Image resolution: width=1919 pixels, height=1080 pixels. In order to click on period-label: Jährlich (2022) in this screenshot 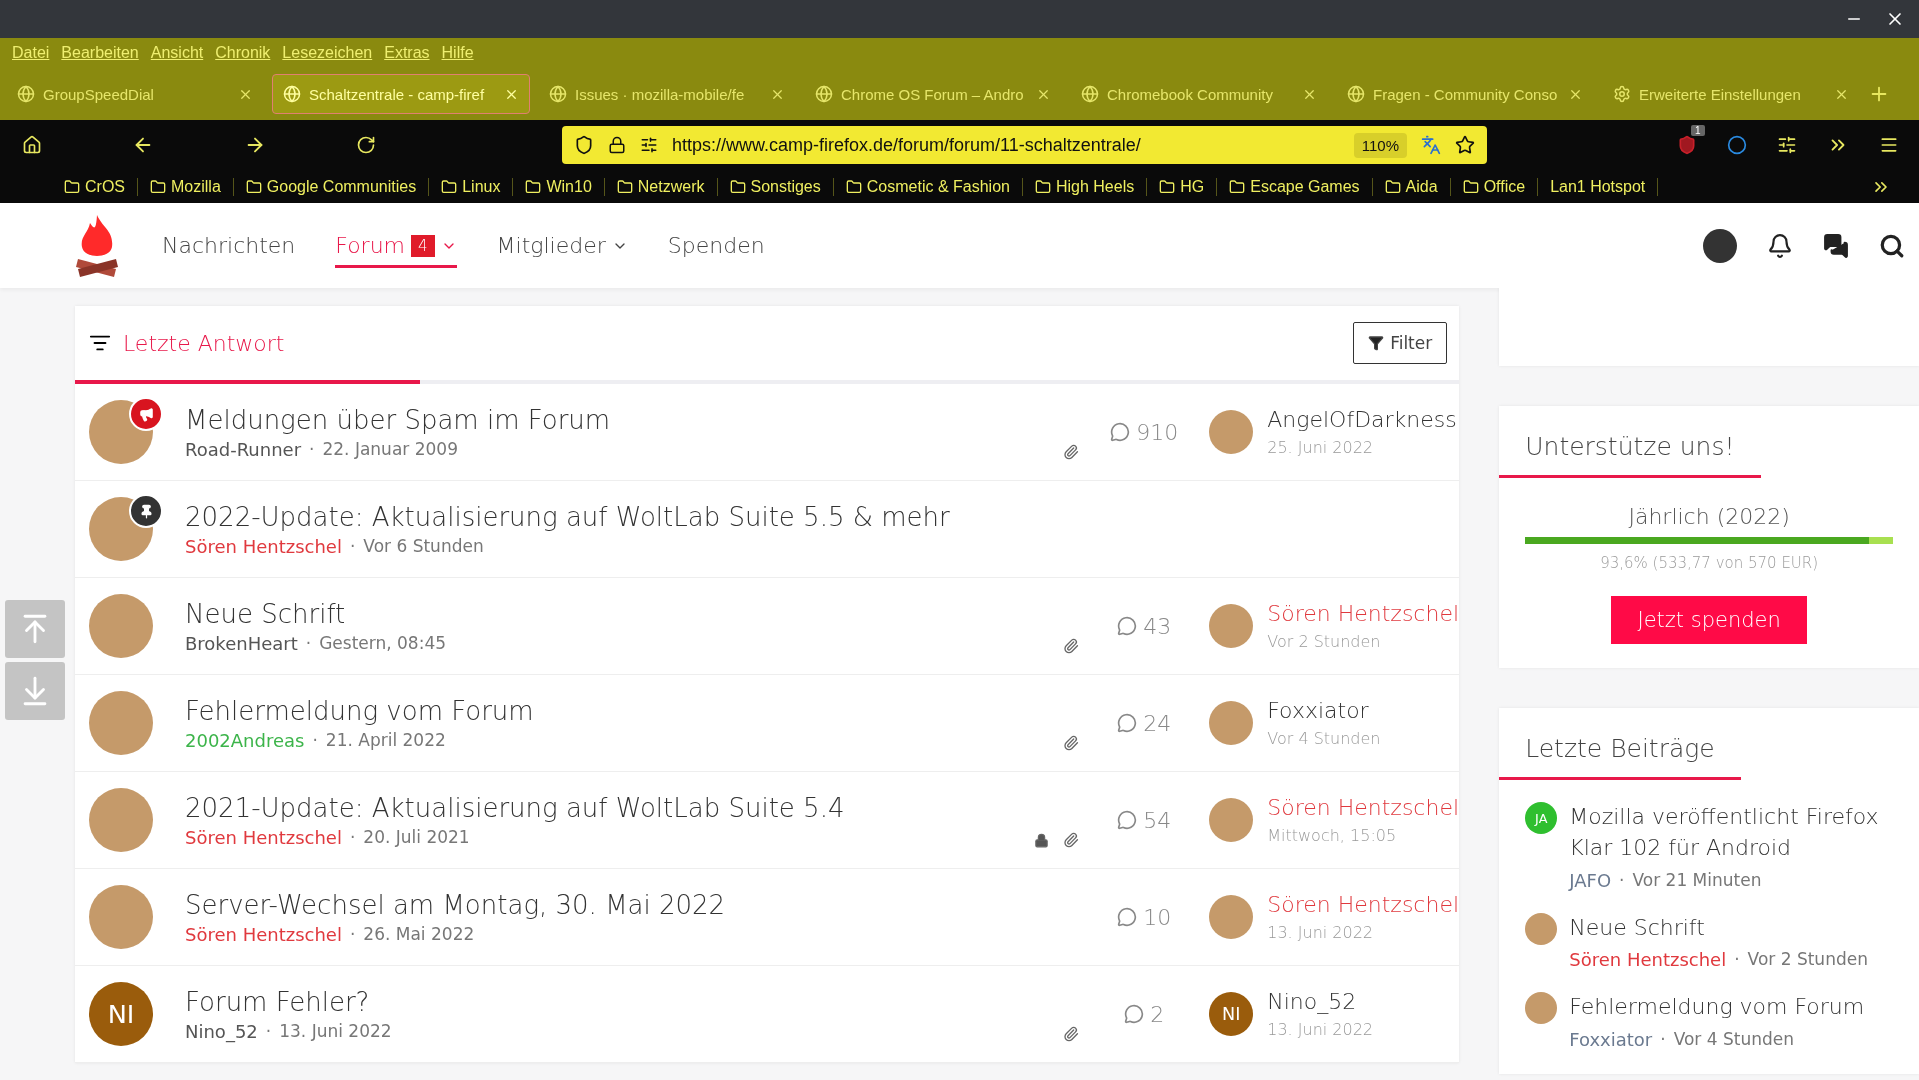, I will do `click(1709, 516)`.